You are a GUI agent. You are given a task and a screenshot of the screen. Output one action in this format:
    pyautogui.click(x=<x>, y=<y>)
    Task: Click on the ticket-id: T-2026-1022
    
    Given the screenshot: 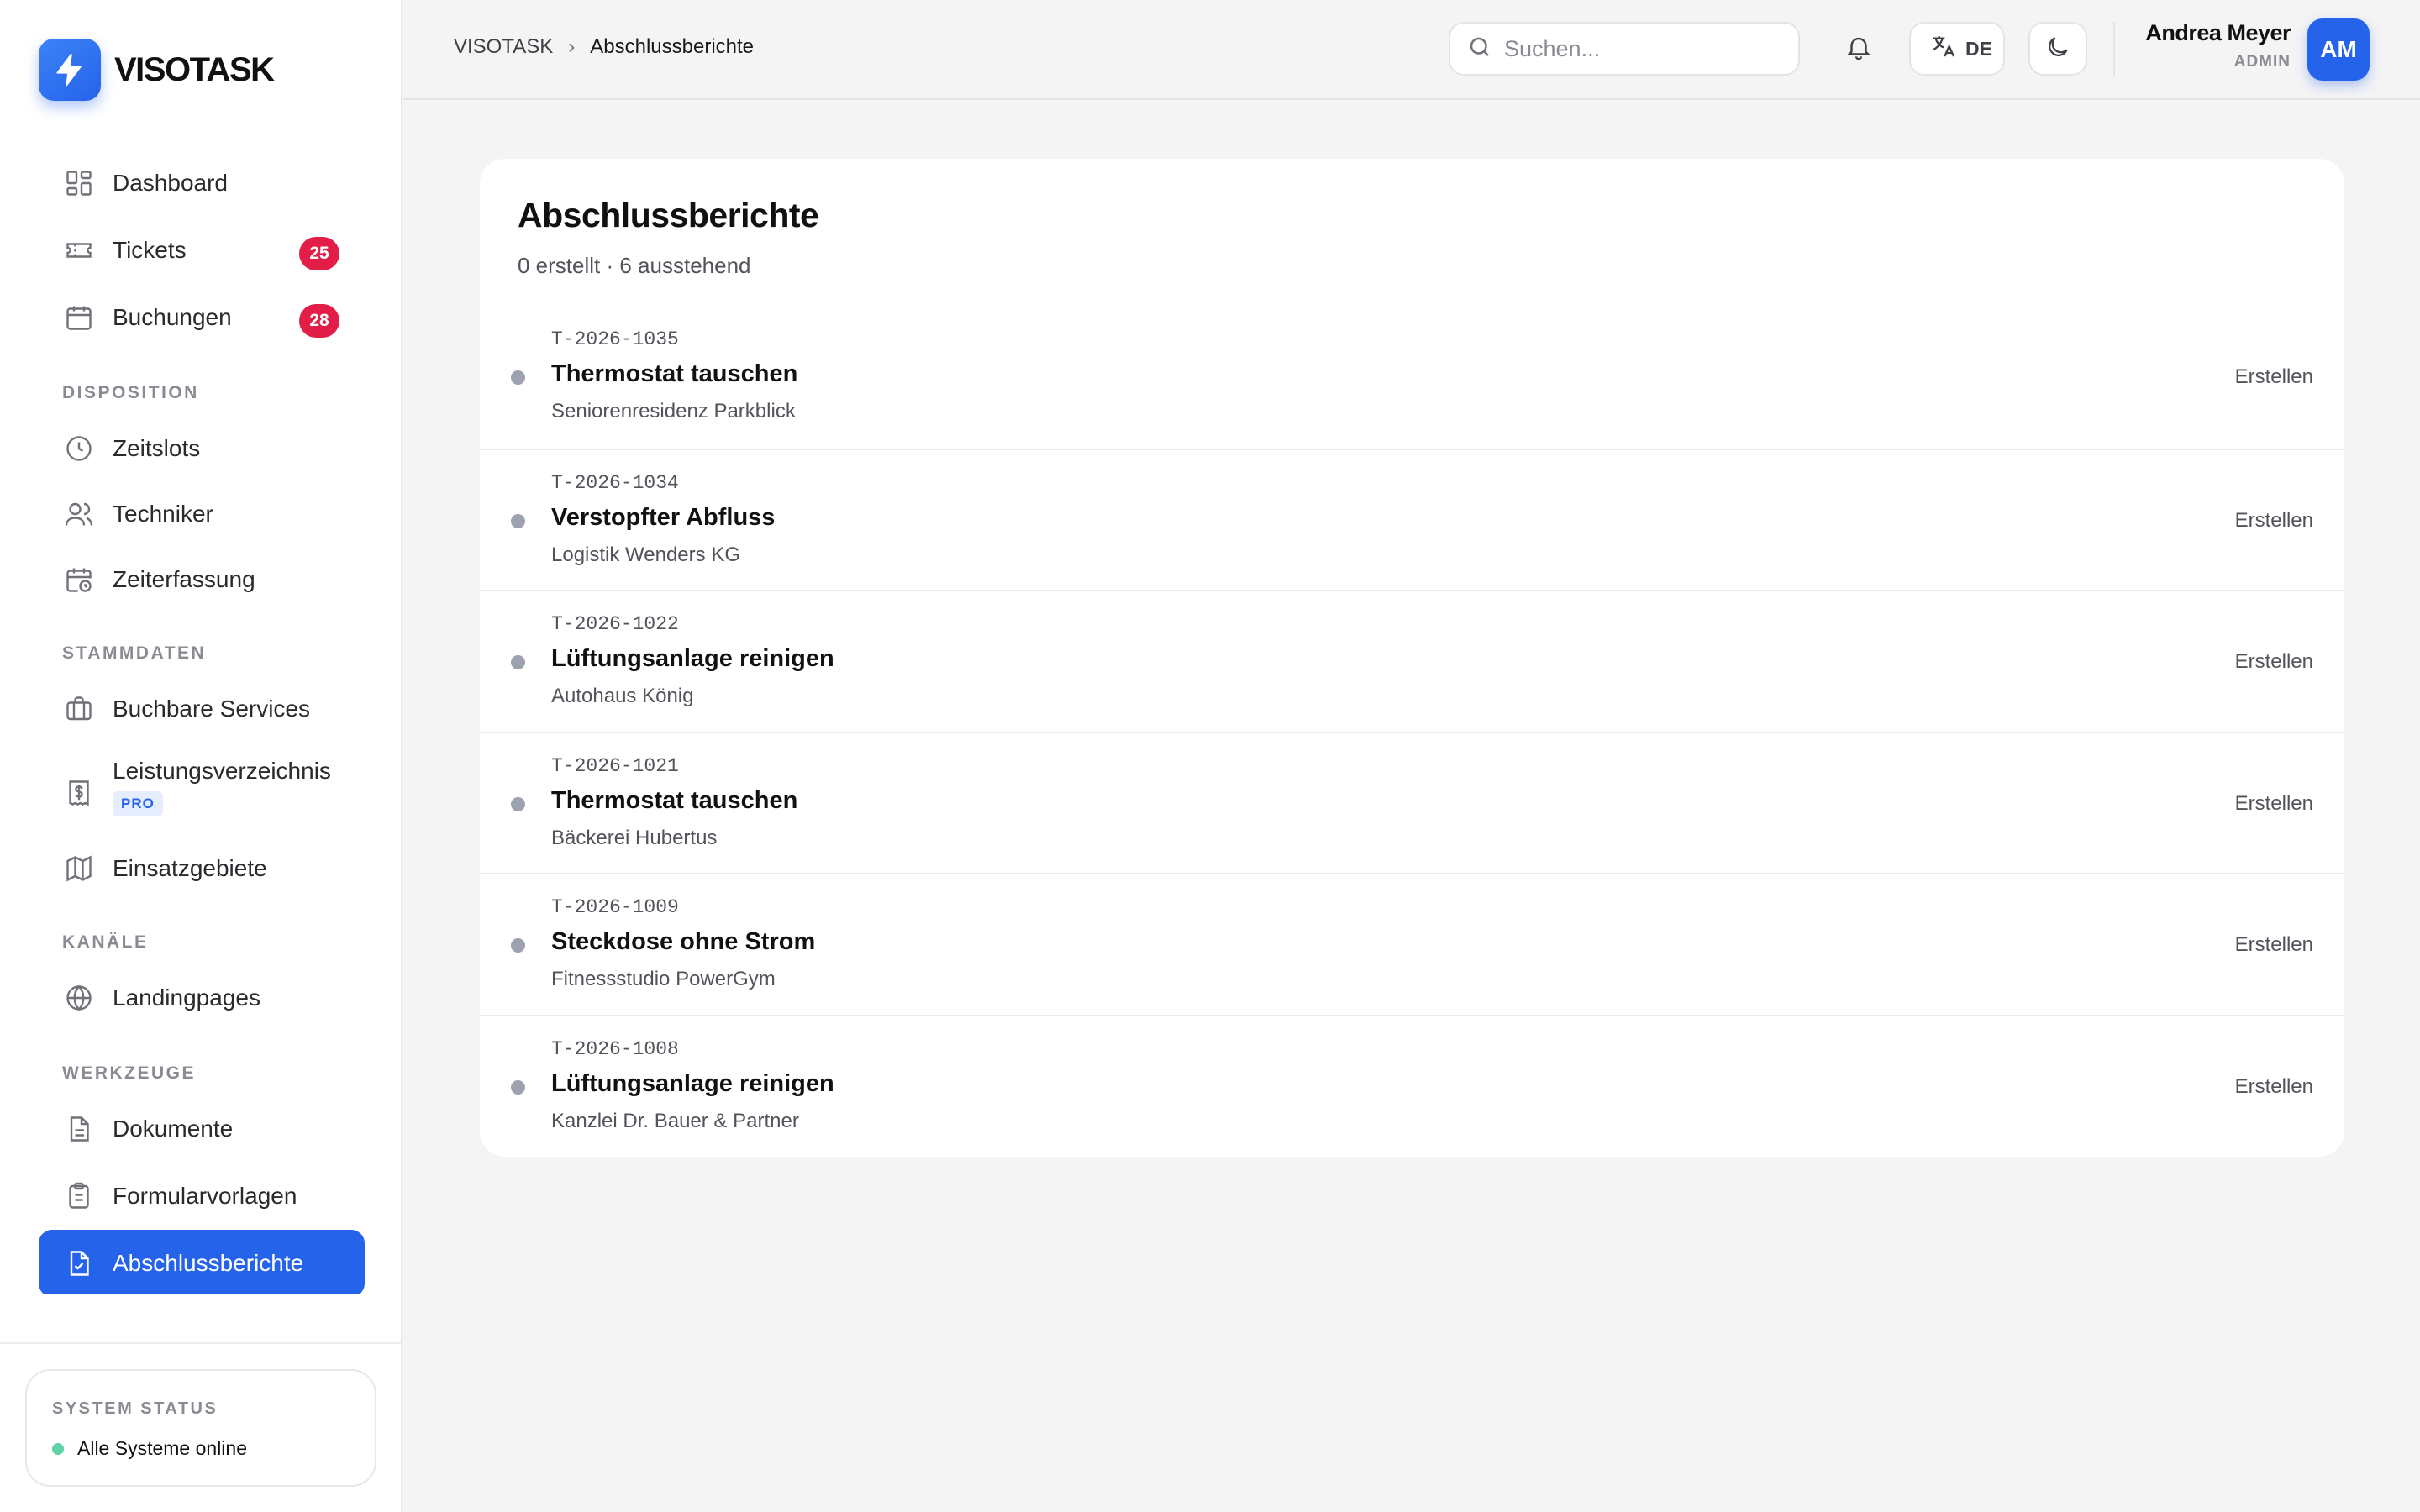 What is the action you would take?
    pyautogui.click(x=615, y=624)
    